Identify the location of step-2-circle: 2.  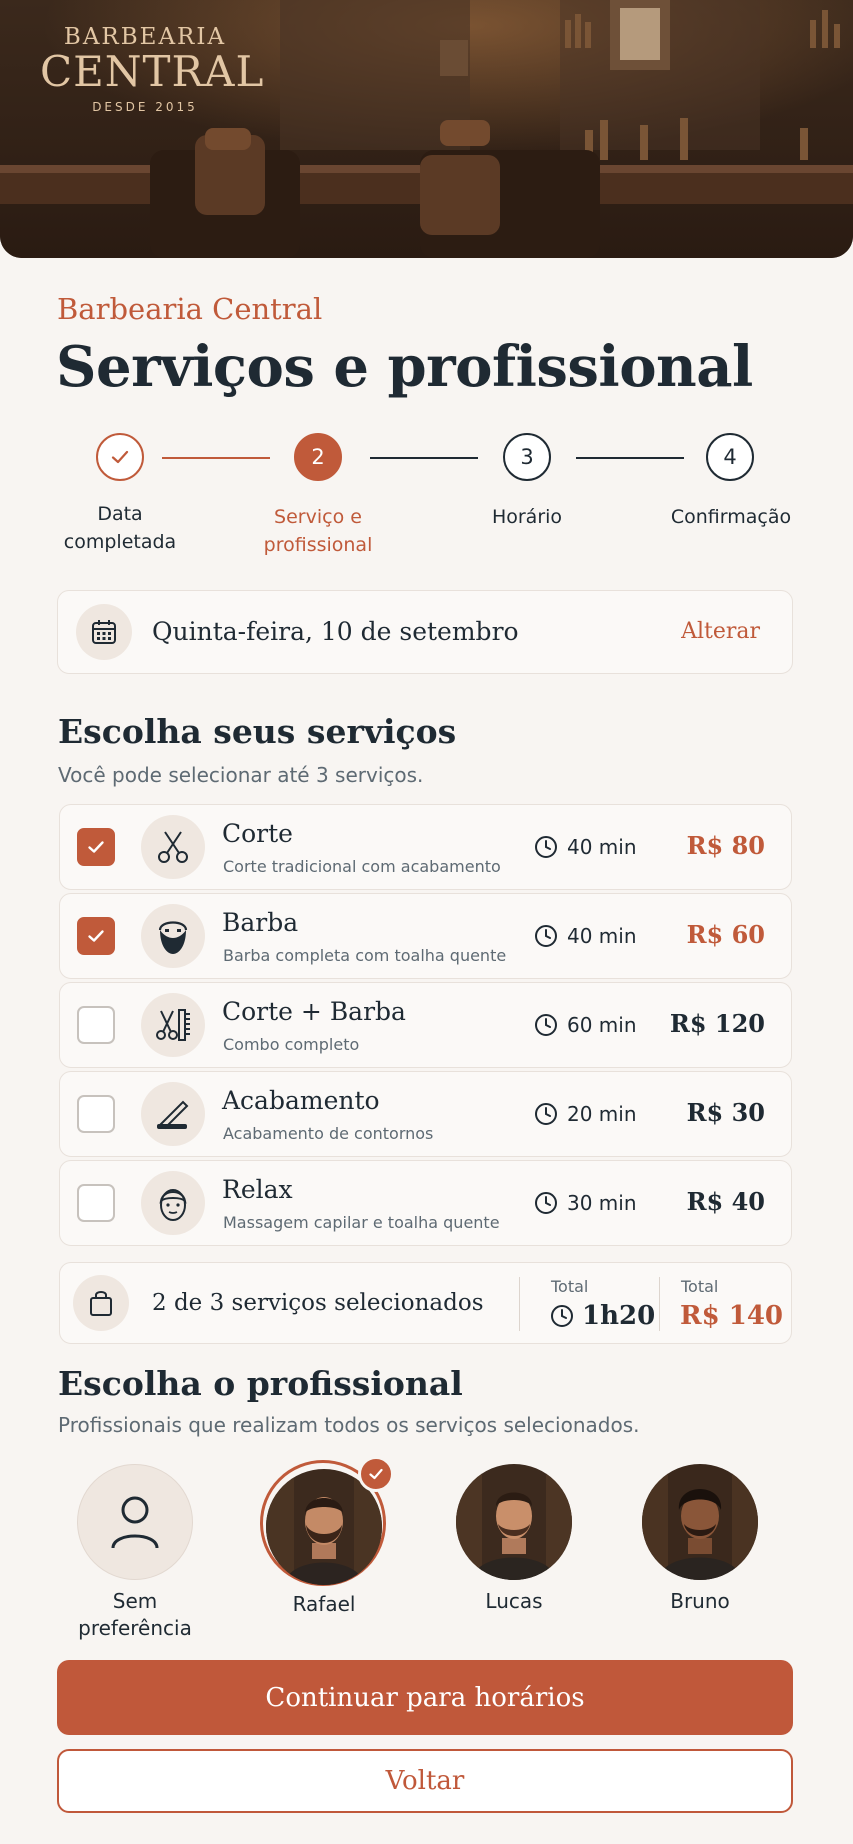
(318, 457).